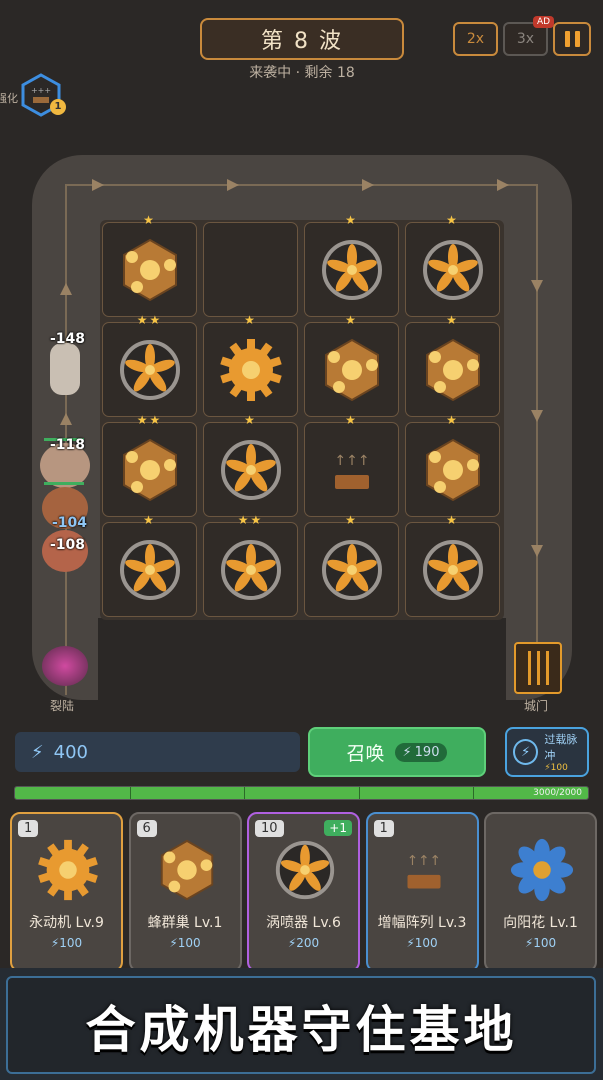 This screenshot has width=603, height=1080. Describe the element at coordinates (70, 752) in the screenshot. I see `energy-value: 400` at that location.